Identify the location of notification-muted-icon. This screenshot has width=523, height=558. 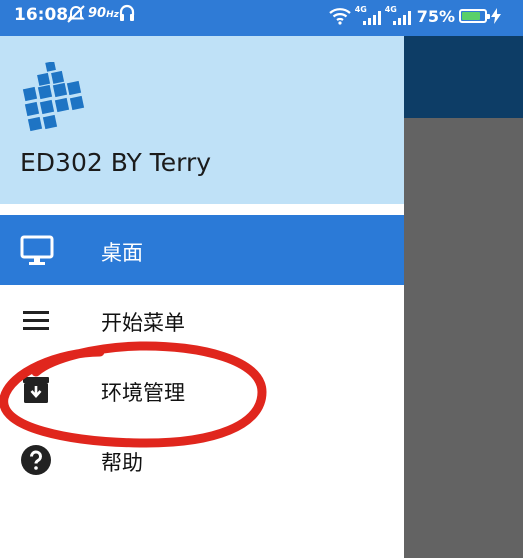
(76, 14).